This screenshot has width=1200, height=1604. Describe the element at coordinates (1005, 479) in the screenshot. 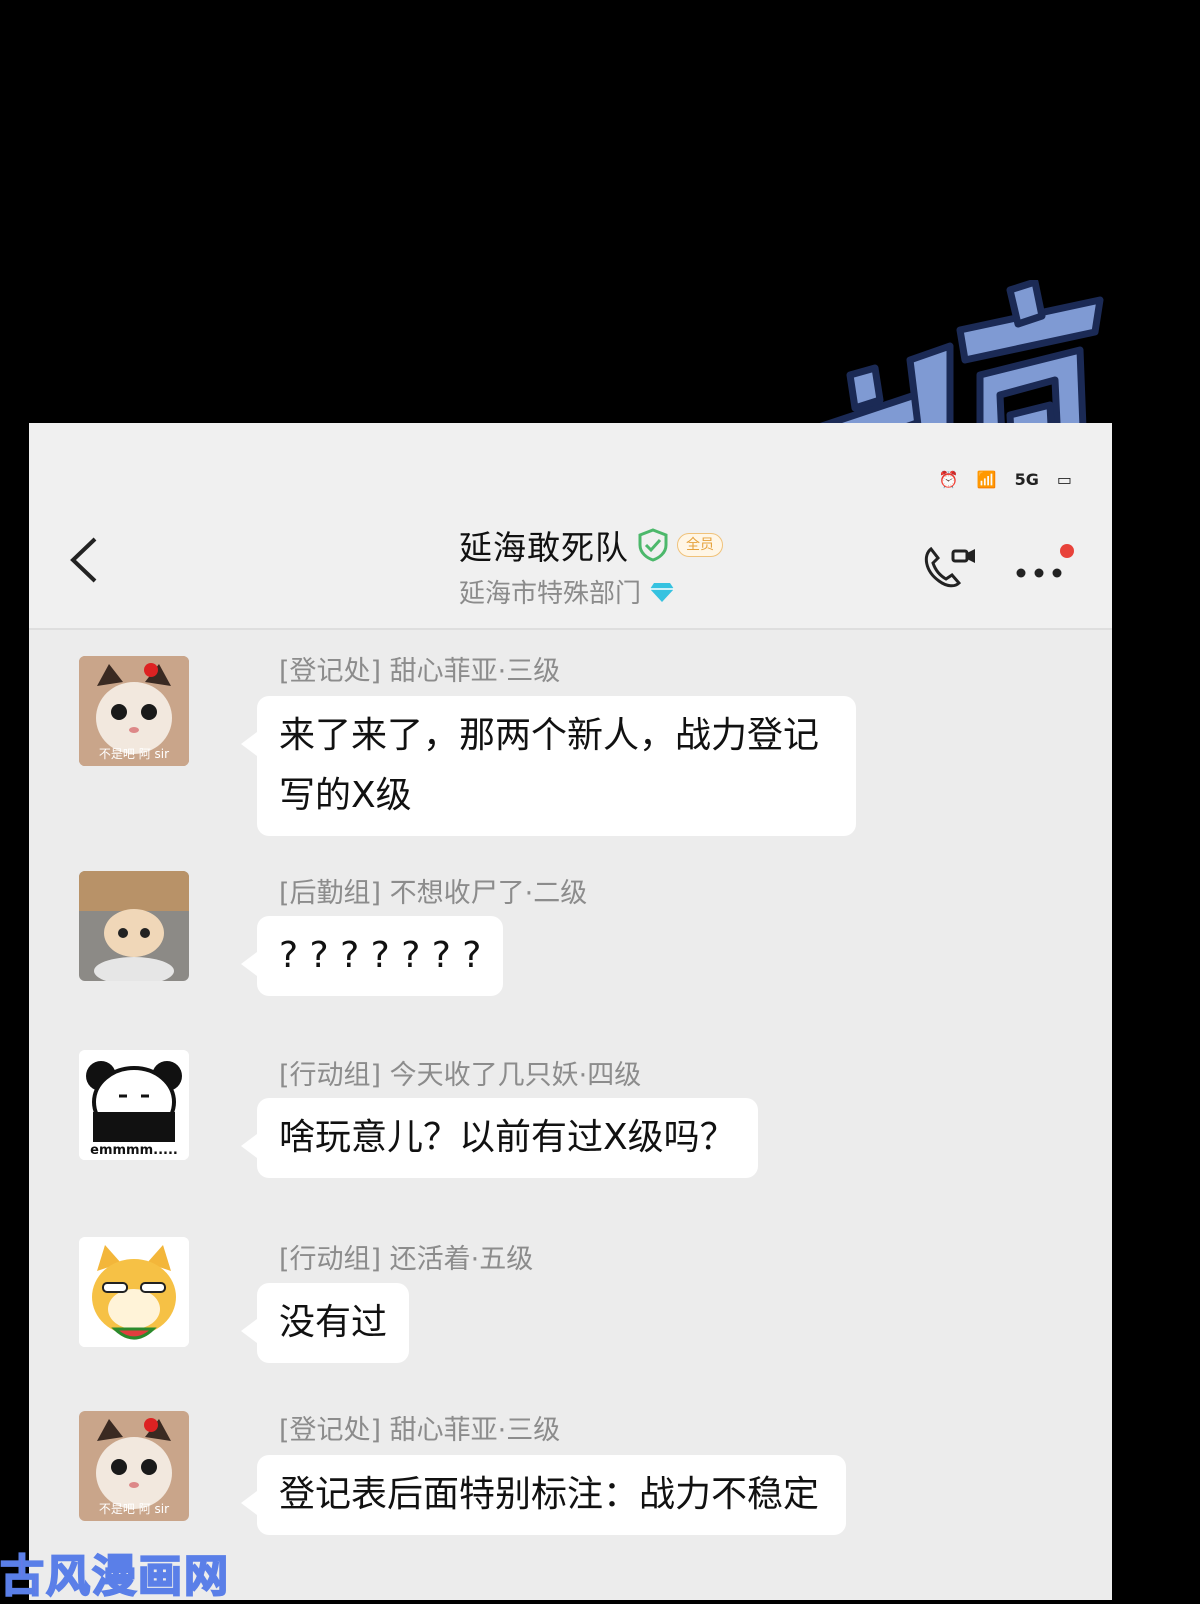

I see `status-bar: ⏰ 📶 5G ▭` at that location.